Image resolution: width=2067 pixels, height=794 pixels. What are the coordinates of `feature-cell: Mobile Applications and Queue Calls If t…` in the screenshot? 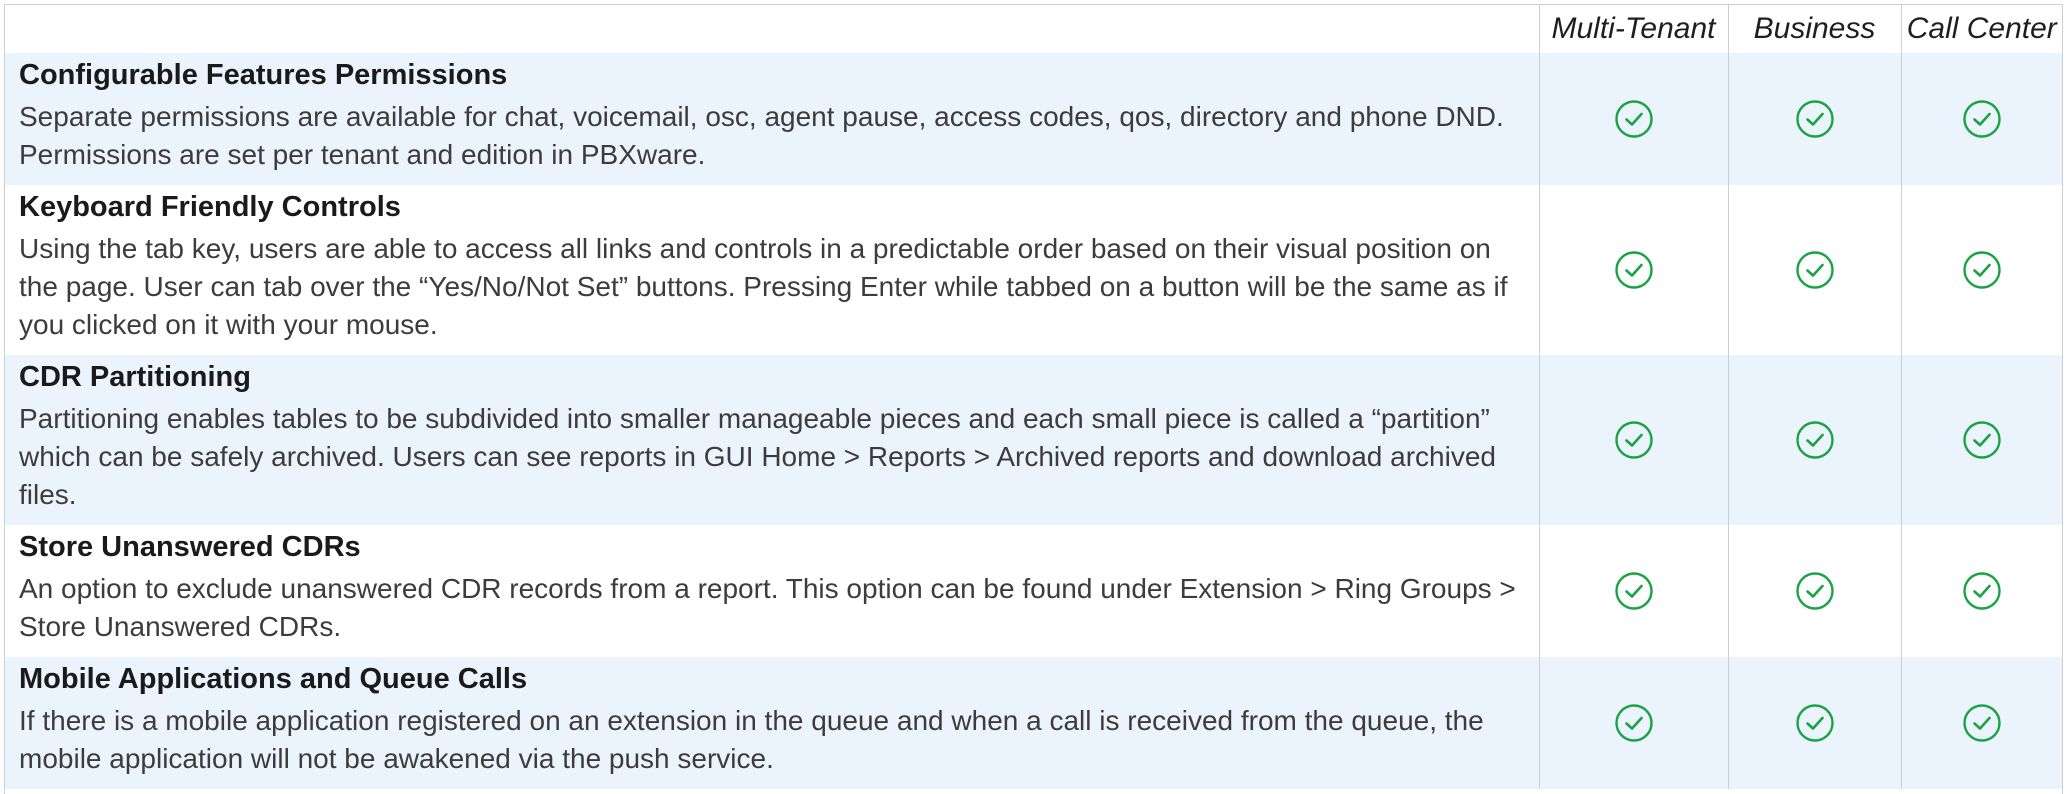 It's located at (772, 723).